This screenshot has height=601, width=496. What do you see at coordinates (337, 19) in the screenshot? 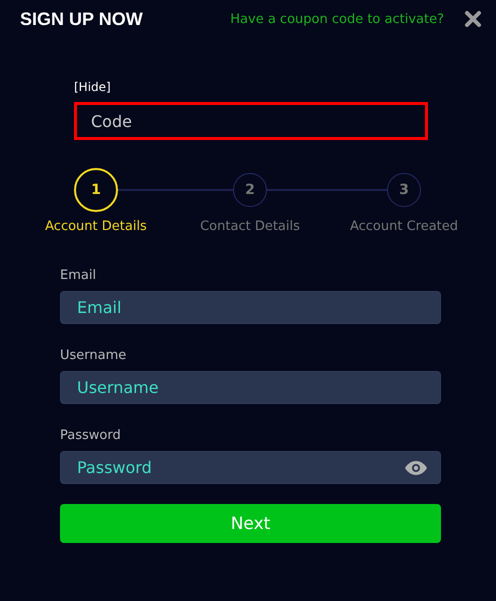
I see `coupon-link: Have a coupon code to activate?` at bounding box center [337, 19].